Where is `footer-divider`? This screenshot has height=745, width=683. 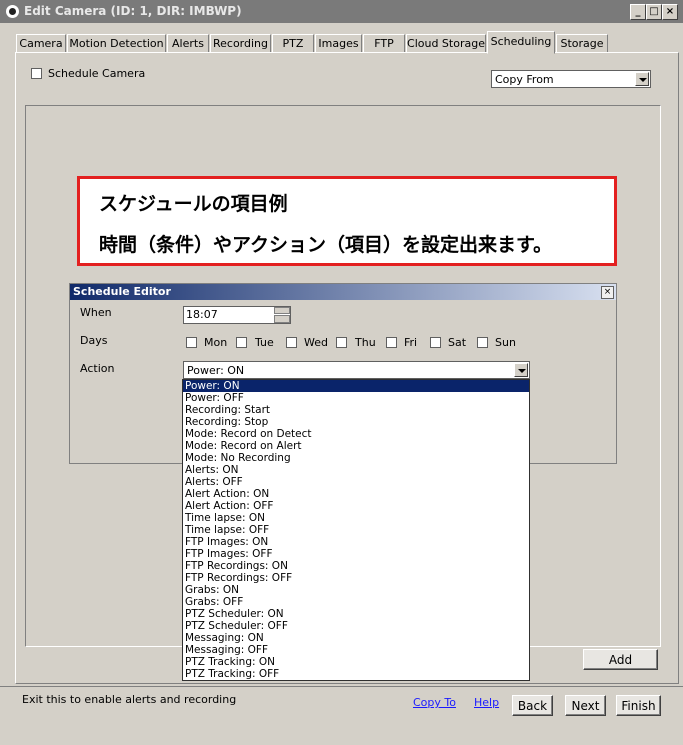 footer-divider is located at coordinates (341, 686).